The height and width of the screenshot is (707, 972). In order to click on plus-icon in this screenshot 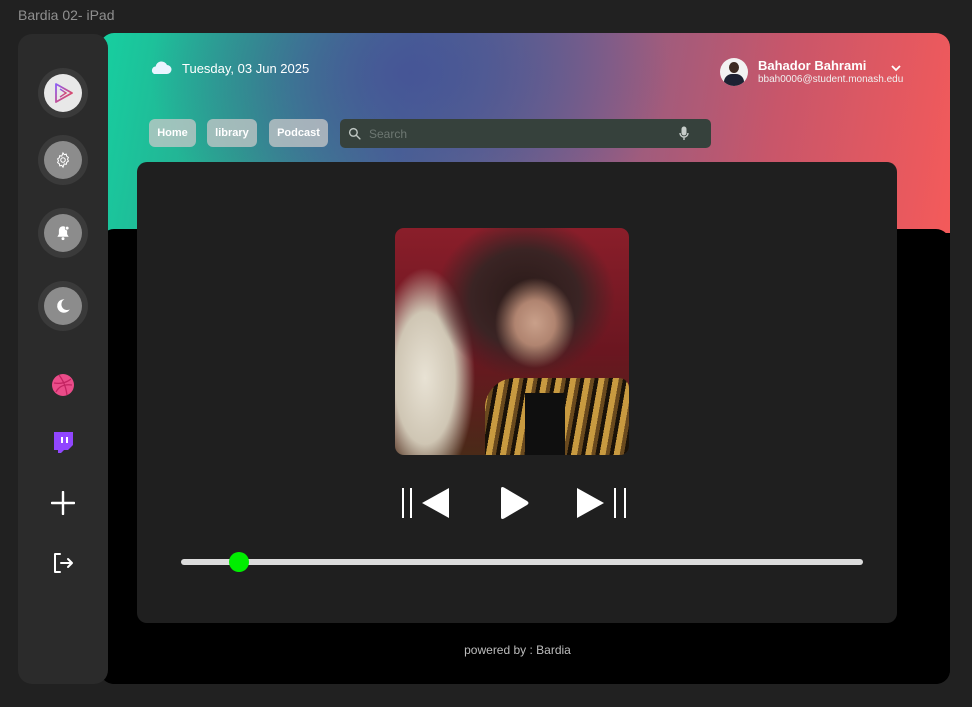, I will do `click(63, 503)`.